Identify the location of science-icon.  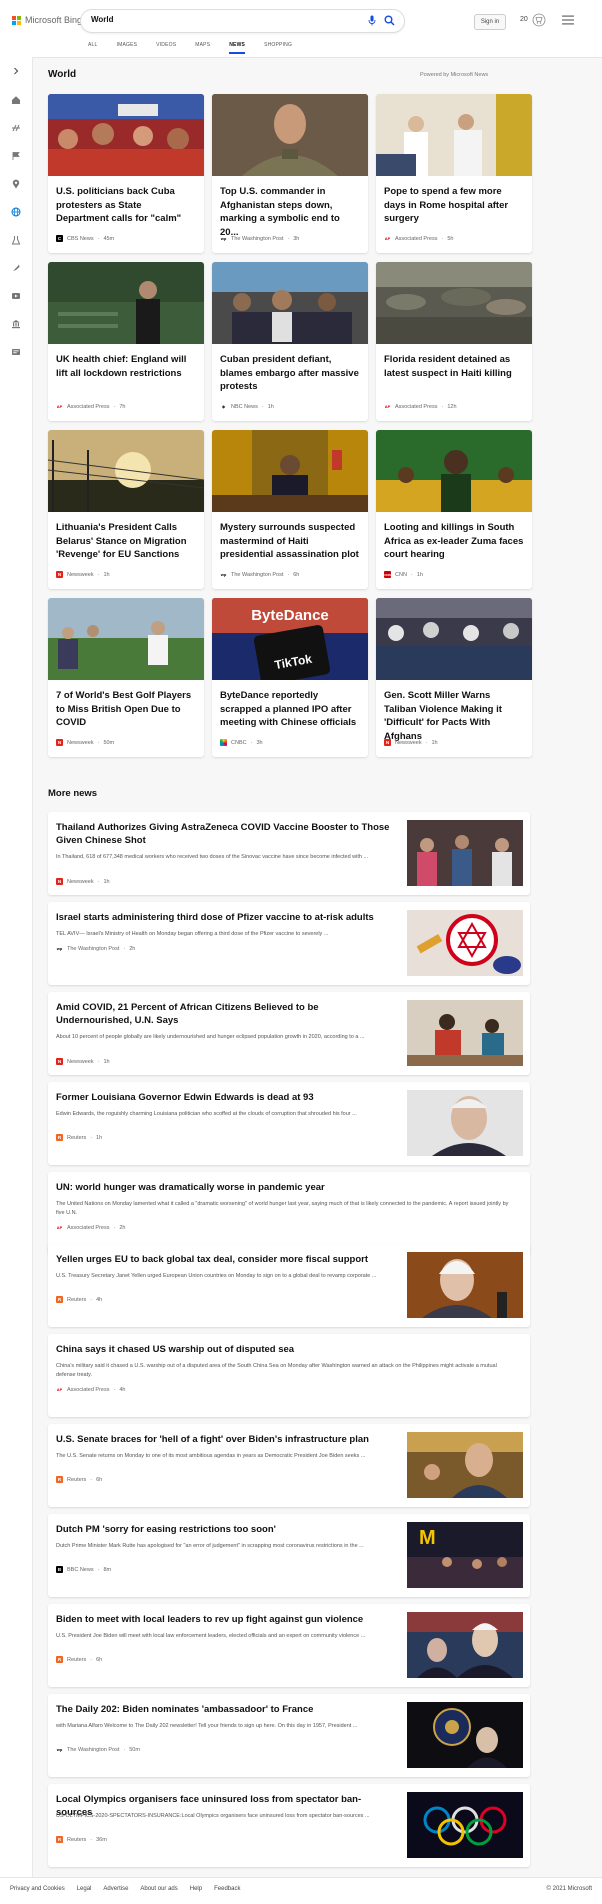
(16, 240).